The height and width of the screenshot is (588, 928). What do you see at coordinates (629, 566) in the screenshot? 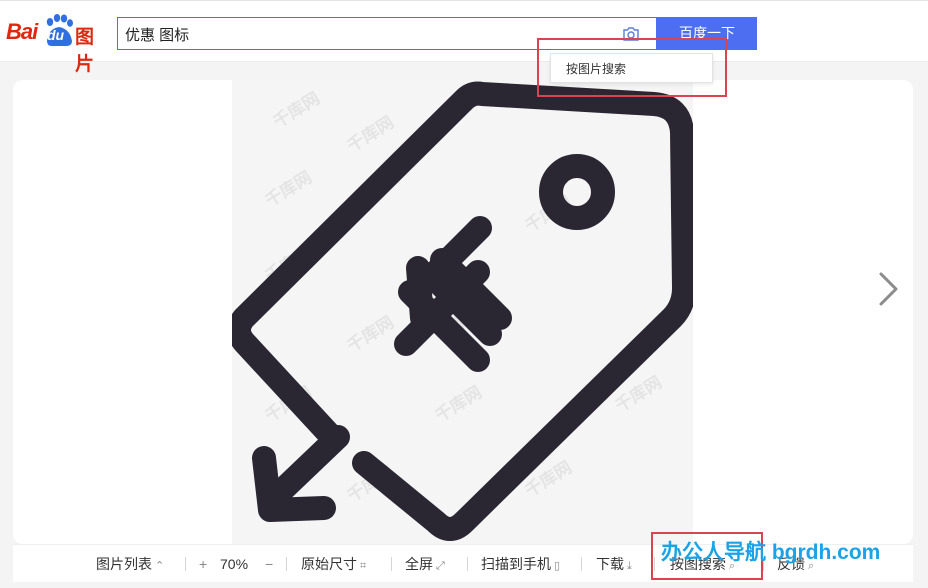
I see `download-icon: ⤓` at bounding box center [629, 566].